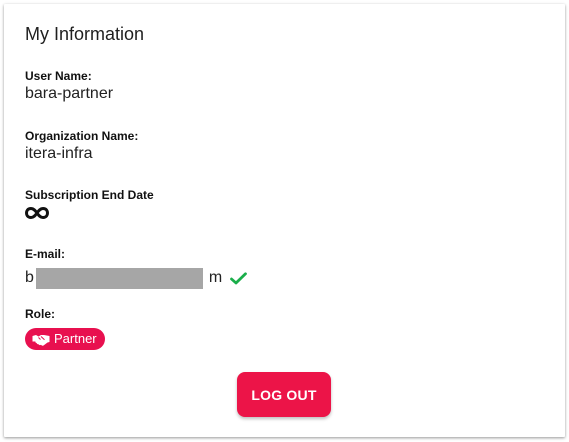  What do you see at coordinates (239, 277) in the screenshot?
I see `checkmark-icon` at bounding box center [239, 277].